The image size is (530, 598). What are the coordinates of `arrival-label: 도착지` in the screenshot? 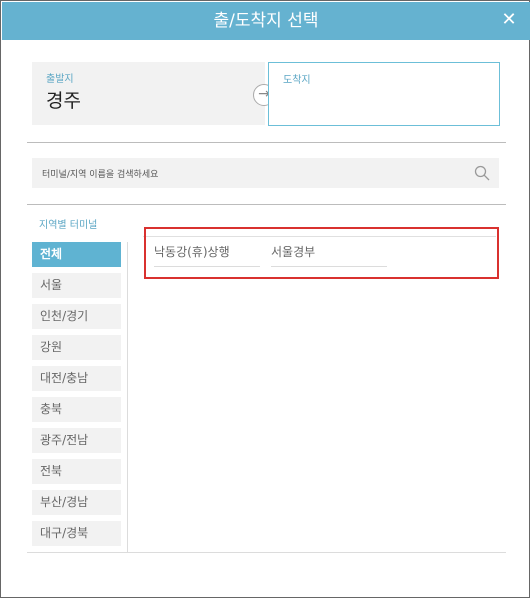 It's located at (297, 80).